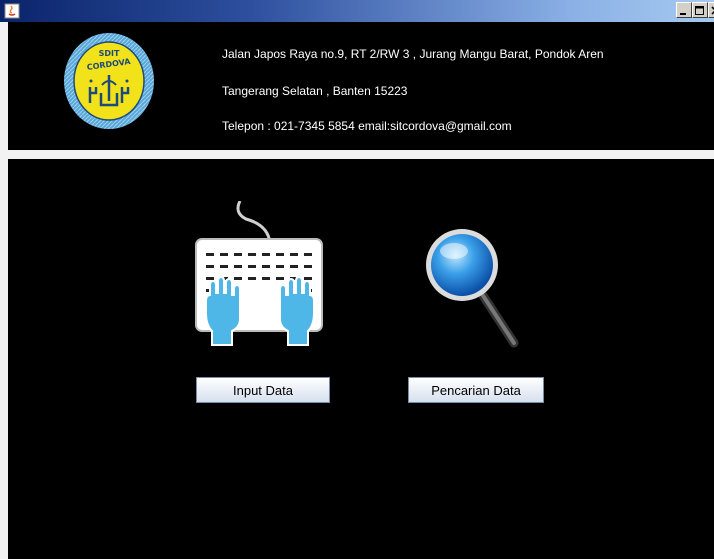 The height and width of the screenshot is (559, 714). I want to click on svg-text: SDIT, so click(109, 53).